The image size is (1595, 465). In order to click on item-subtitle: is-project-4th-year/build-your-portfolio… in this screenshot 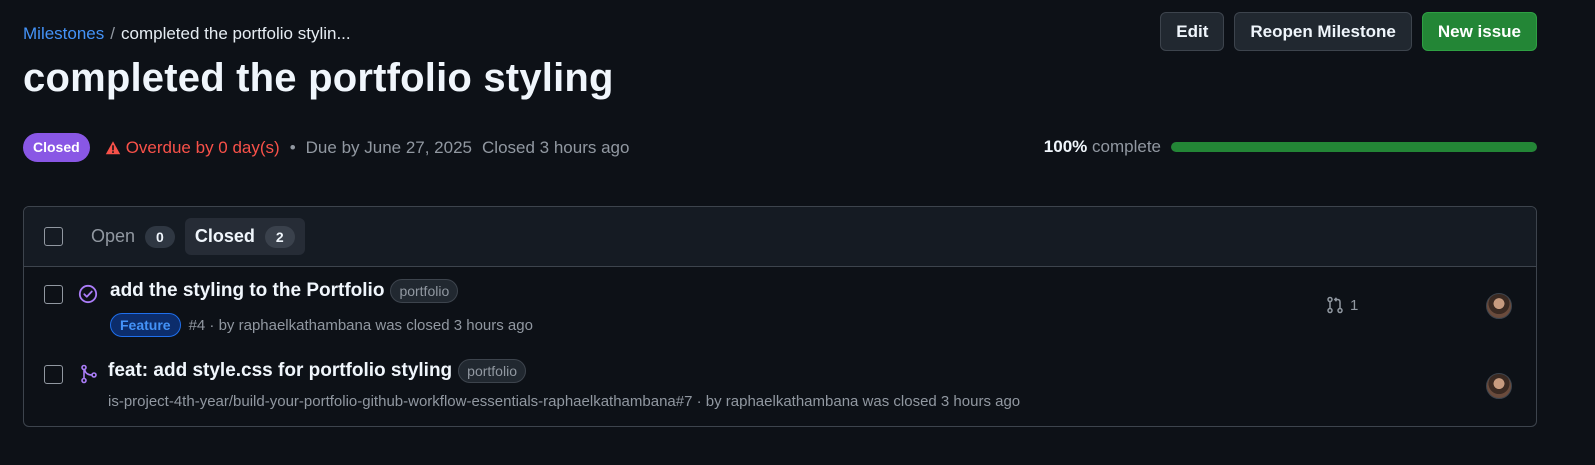, I will do `click(564, 401)`.